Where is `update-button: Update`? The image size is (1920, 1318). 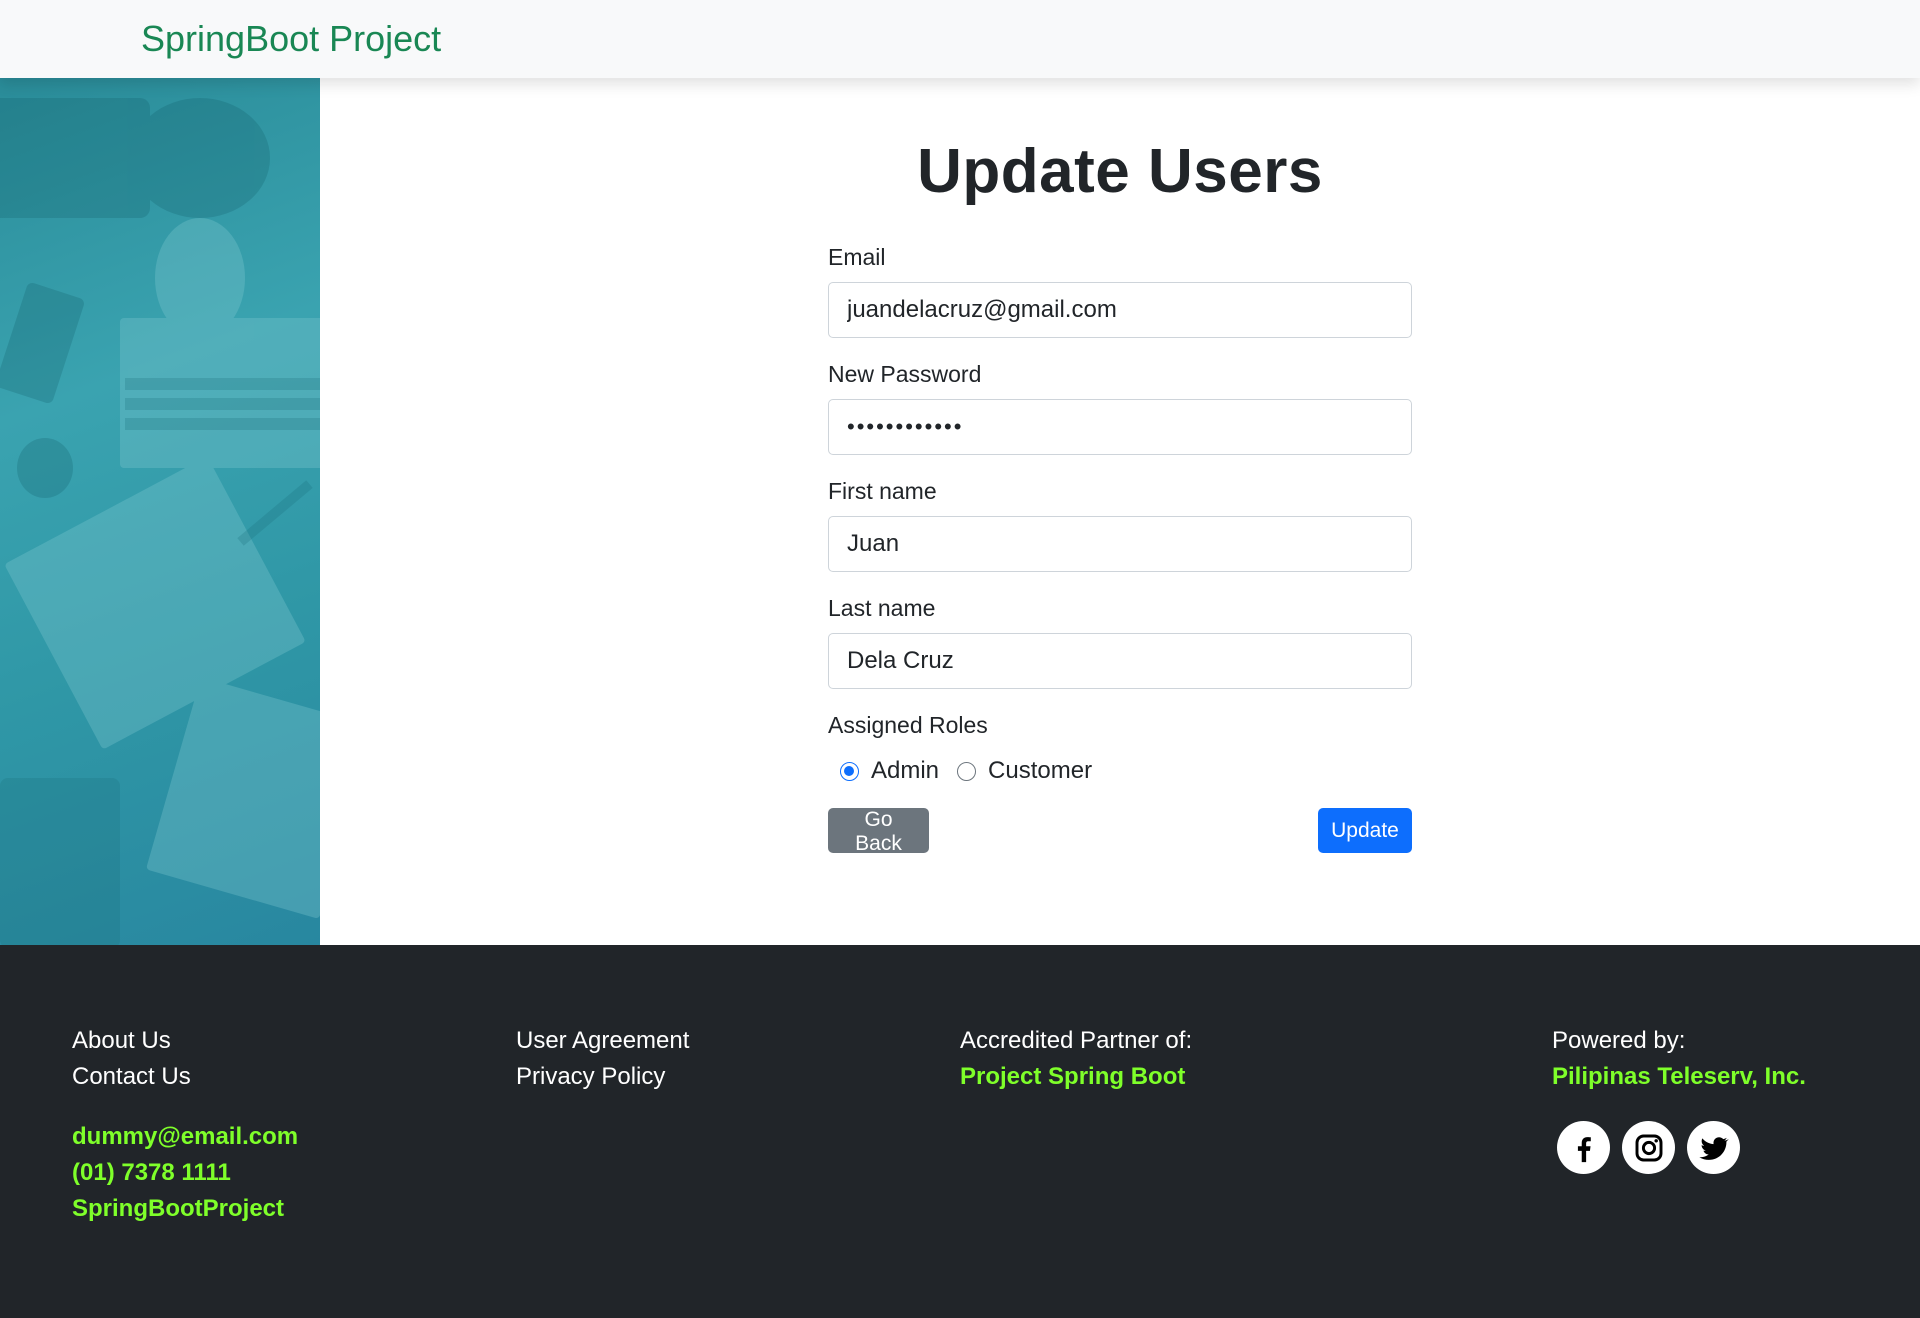 update-button: Update is located at coordinates (1365, 830).